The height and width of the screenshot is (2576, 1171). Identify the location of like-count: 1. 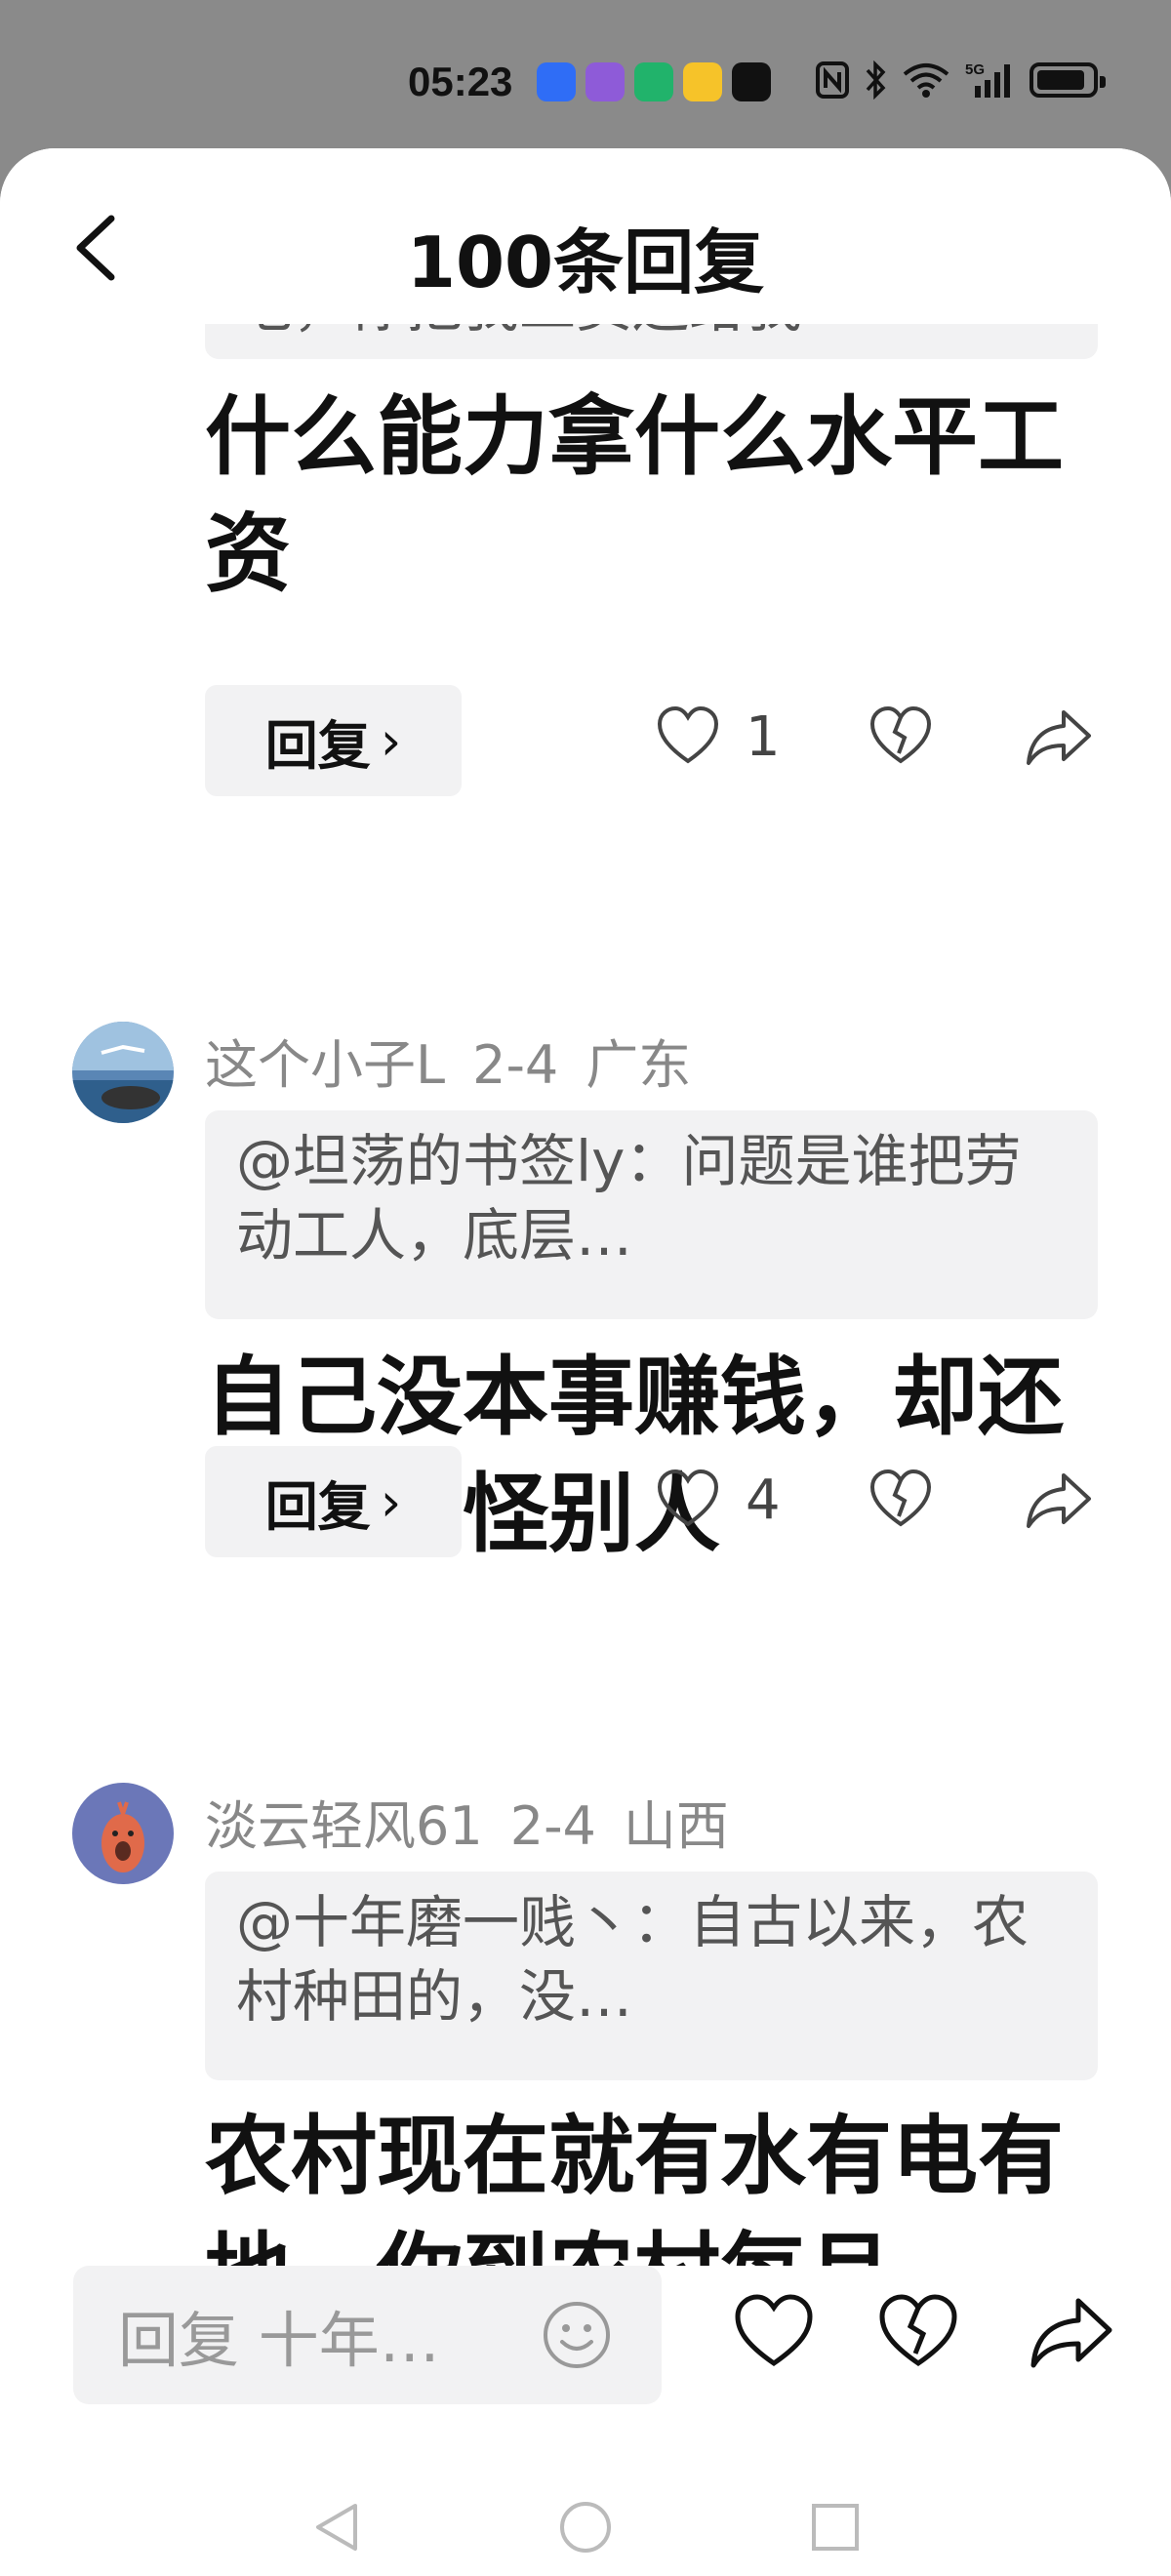
(763, 736).